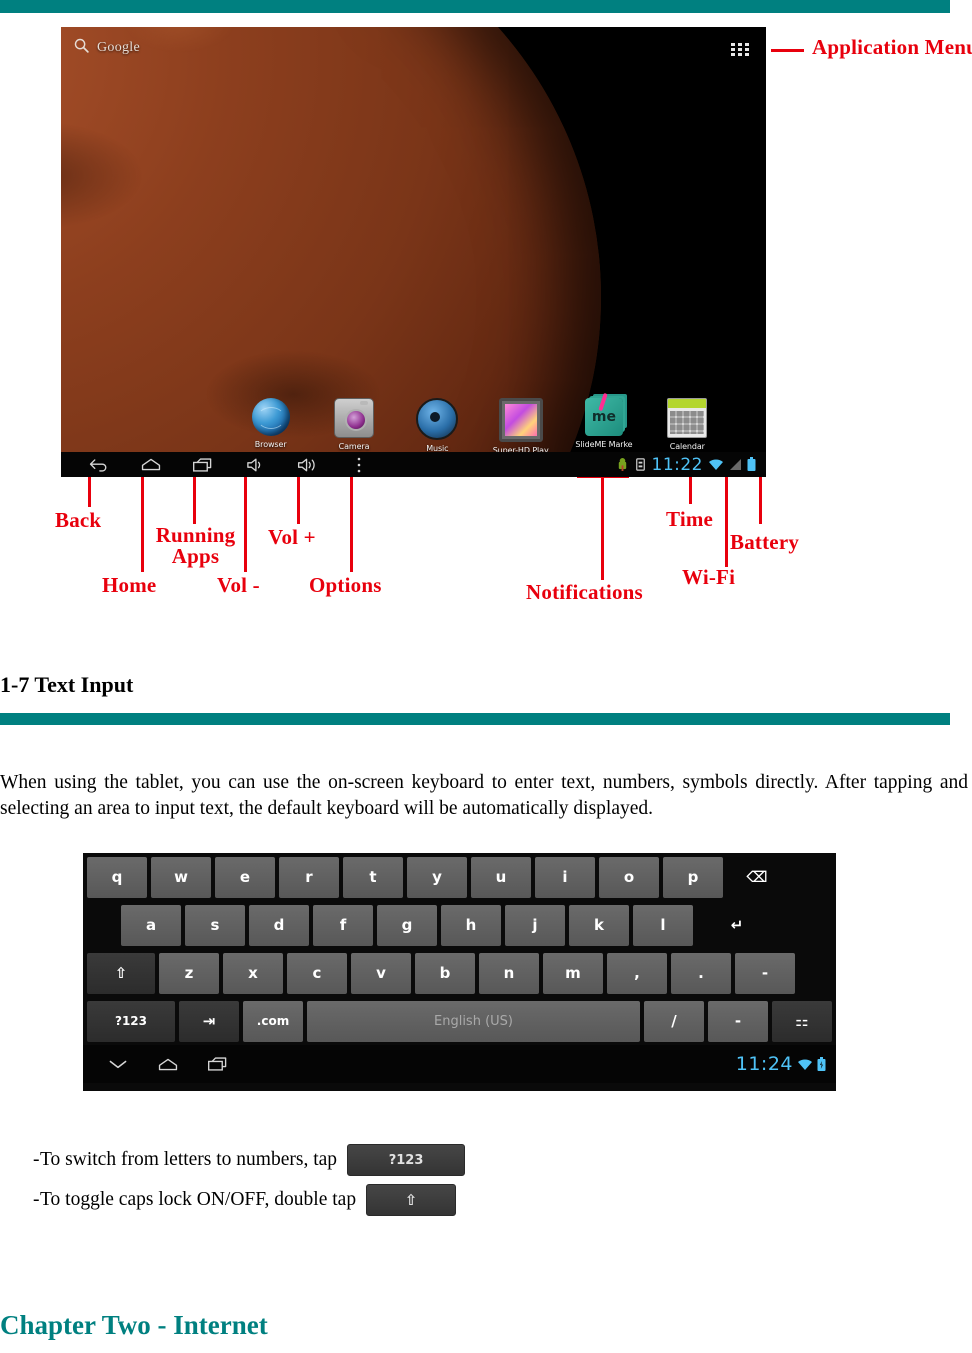 This screenshot has width=972, height=1353. Describe the element at coordinates (687, 418) in the screenshot. I see `calendar-icon` at that location.